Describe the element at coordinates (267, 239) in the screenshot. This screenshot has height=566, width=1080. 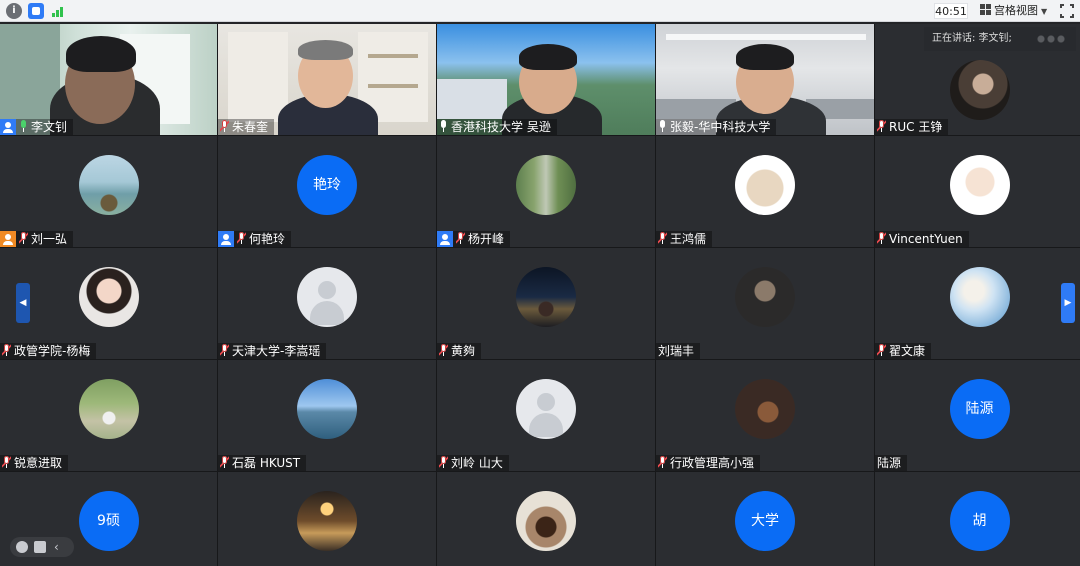
I see `participant-name: 何艳玲` at that location.